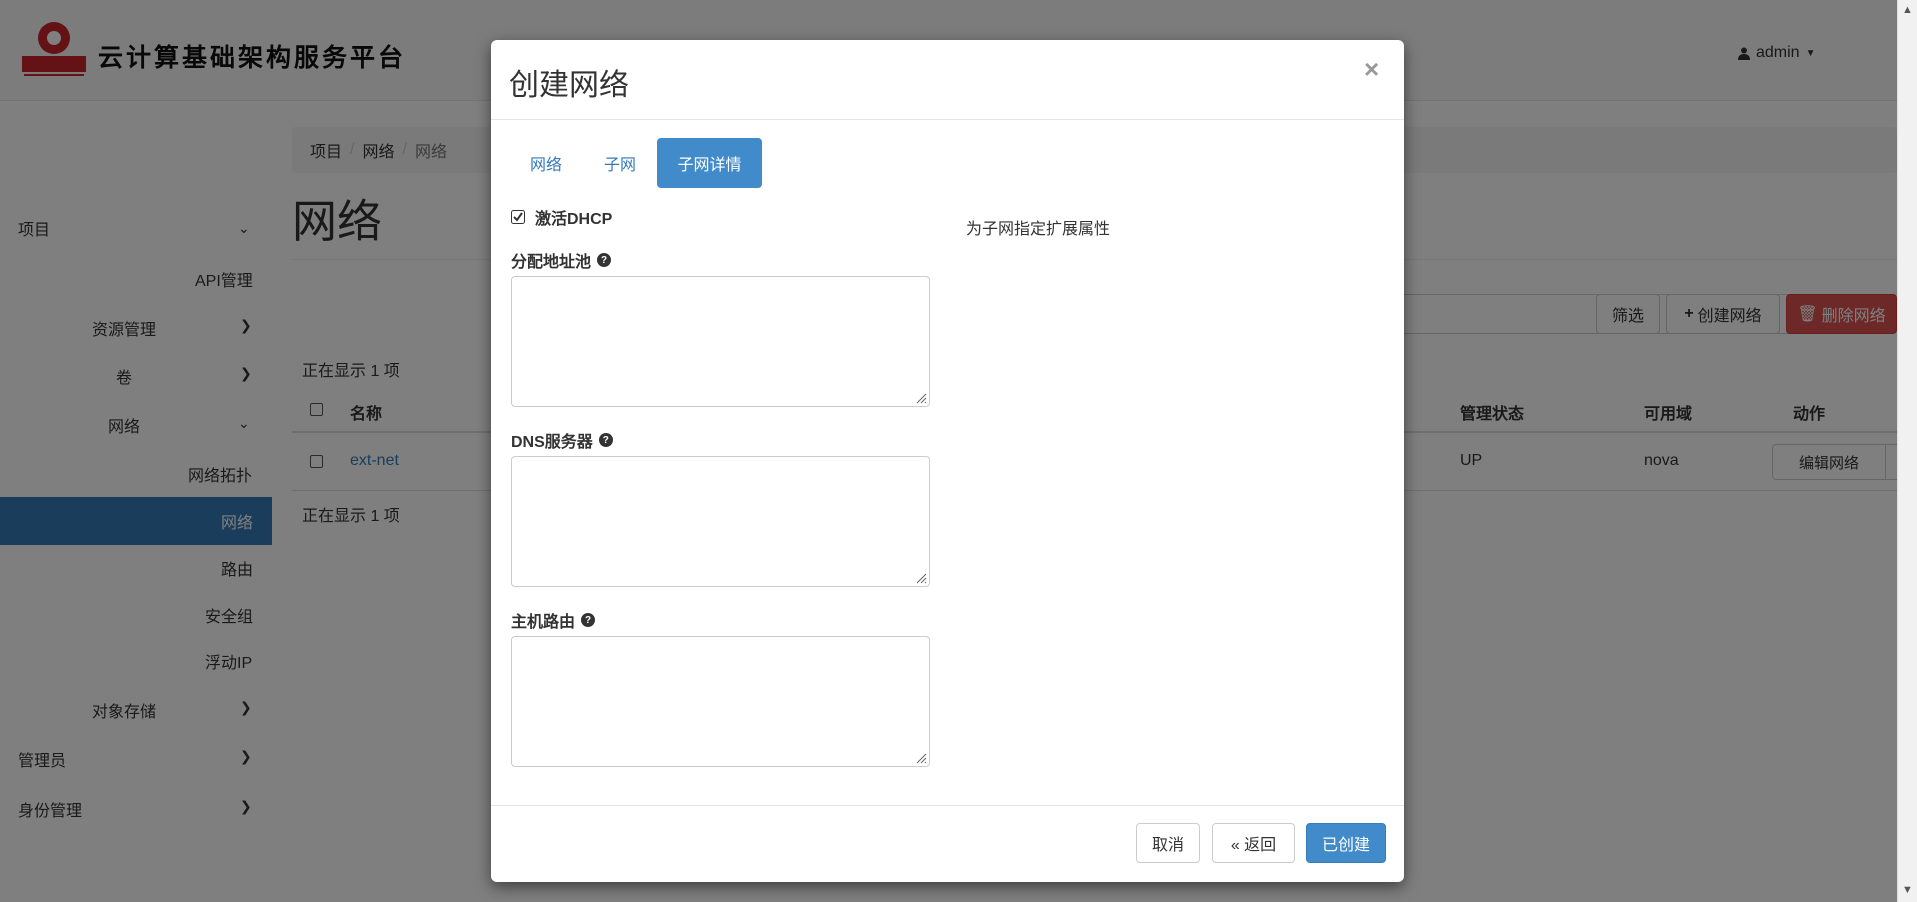 The image size is (1917, 902). Describe the element at coordinates (1346, 843) in the screenshot. I see `create-button: 已创建` at that location.